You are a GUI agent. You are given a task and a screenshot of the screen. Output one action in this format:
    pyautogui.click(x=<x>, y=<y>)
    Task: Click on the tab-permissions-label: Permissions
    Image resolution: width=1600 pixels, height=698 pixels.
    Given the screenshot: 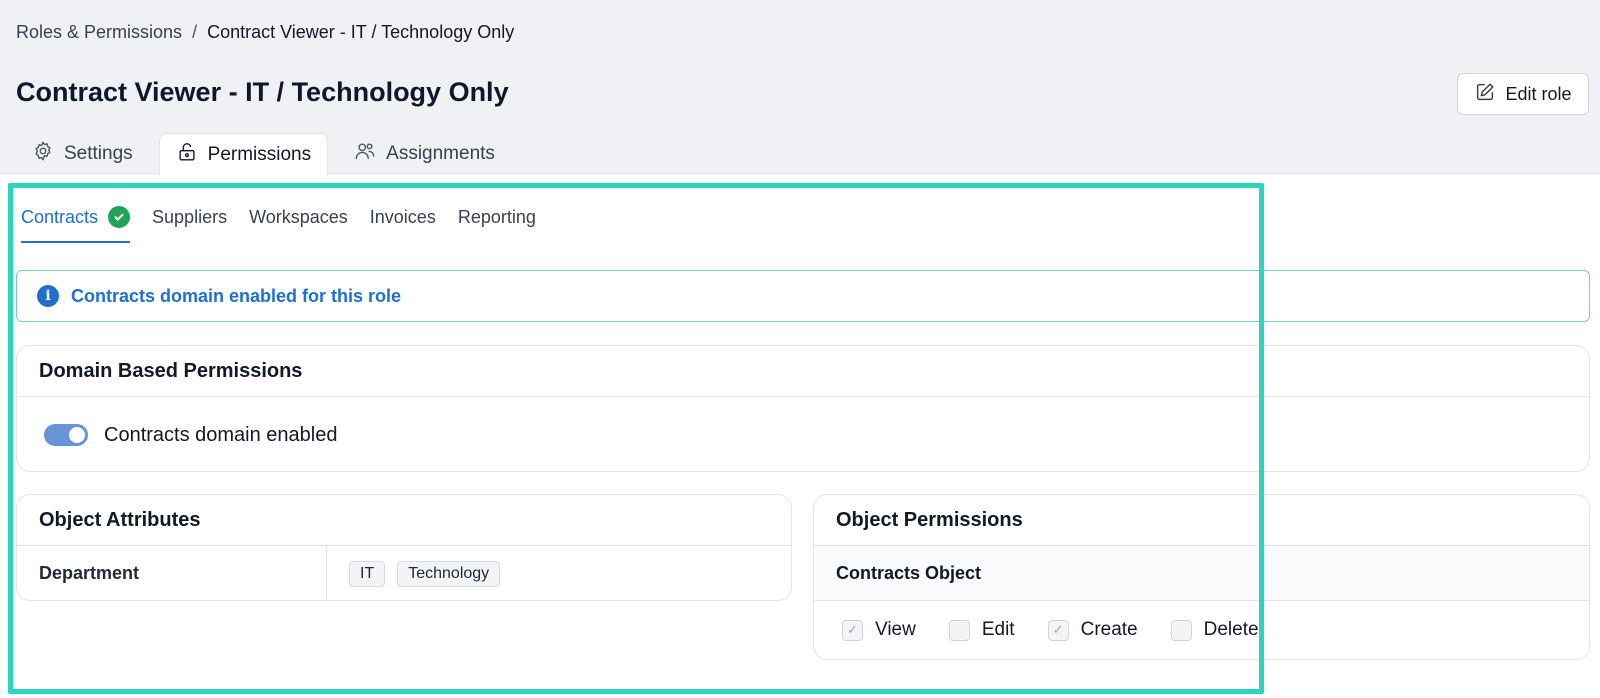 What is the action you would take?
    pyautogui.click(x=259, y=154)
    